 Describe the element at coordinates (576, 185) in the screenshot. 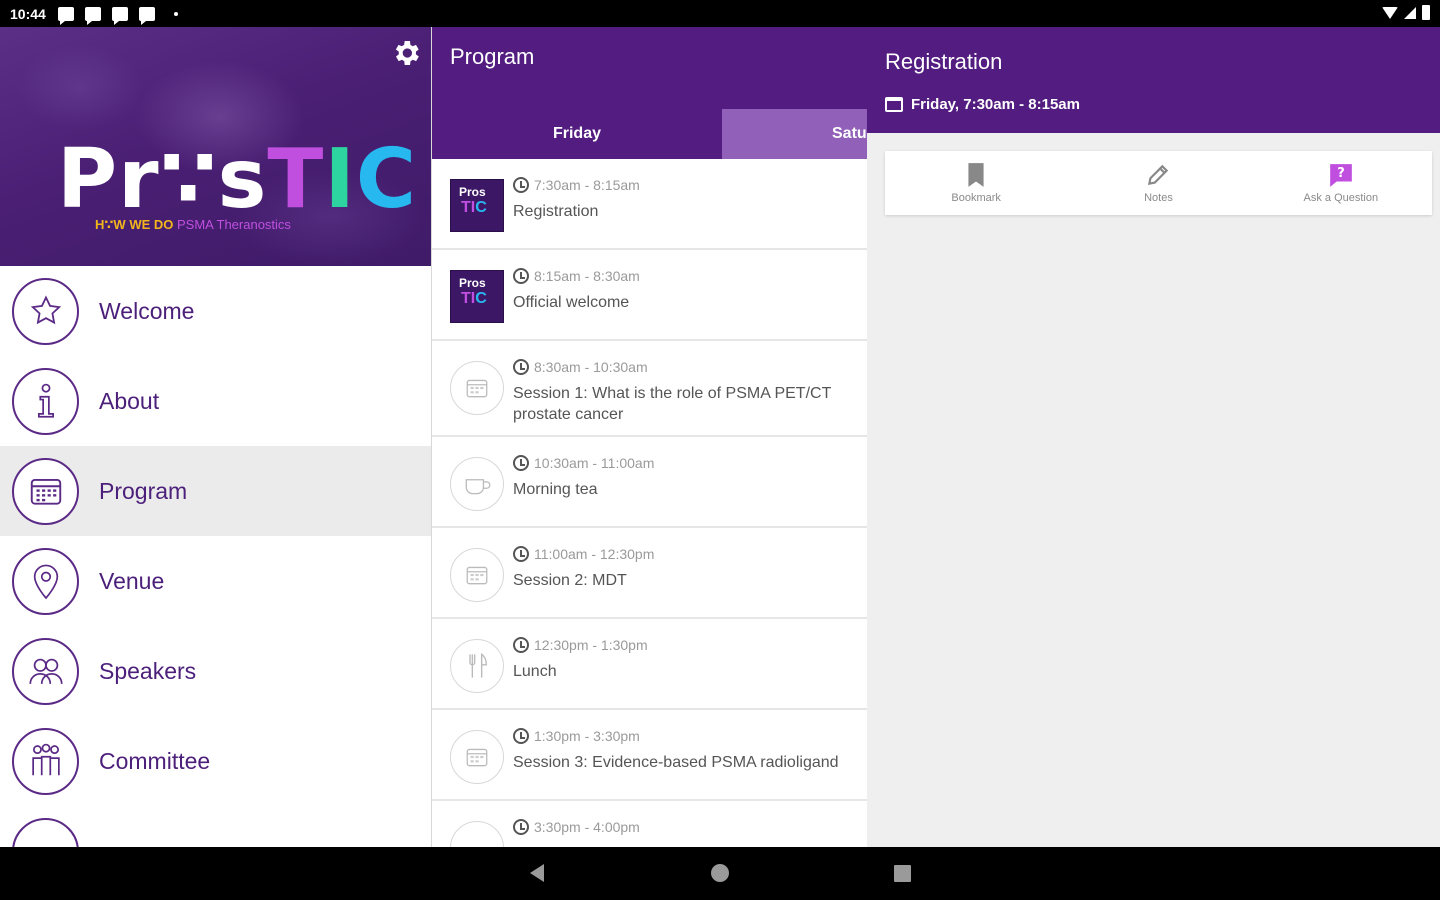

I see `event-time: 7:30am - 8:15am` at that location.